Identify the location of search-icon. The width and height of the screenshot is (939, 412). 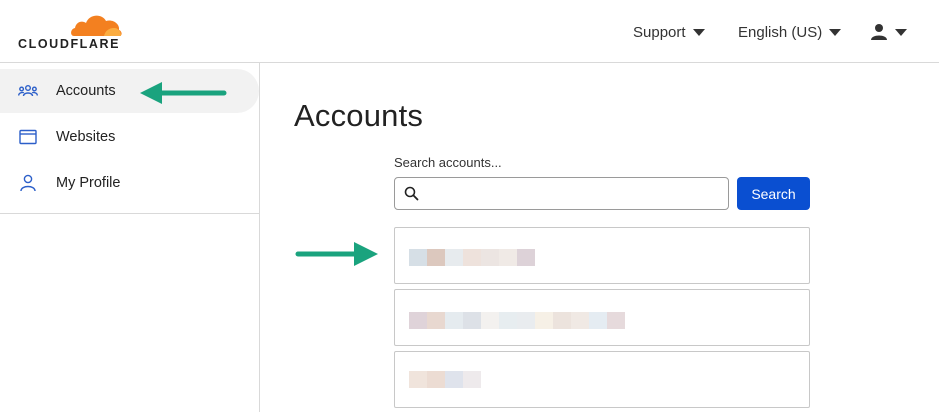
(411, 193).